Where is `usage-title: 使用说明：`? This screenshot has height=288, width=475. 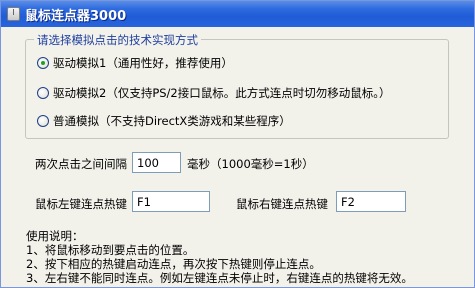
usage-title: 使用说明： is located at coordinates (219, 236).